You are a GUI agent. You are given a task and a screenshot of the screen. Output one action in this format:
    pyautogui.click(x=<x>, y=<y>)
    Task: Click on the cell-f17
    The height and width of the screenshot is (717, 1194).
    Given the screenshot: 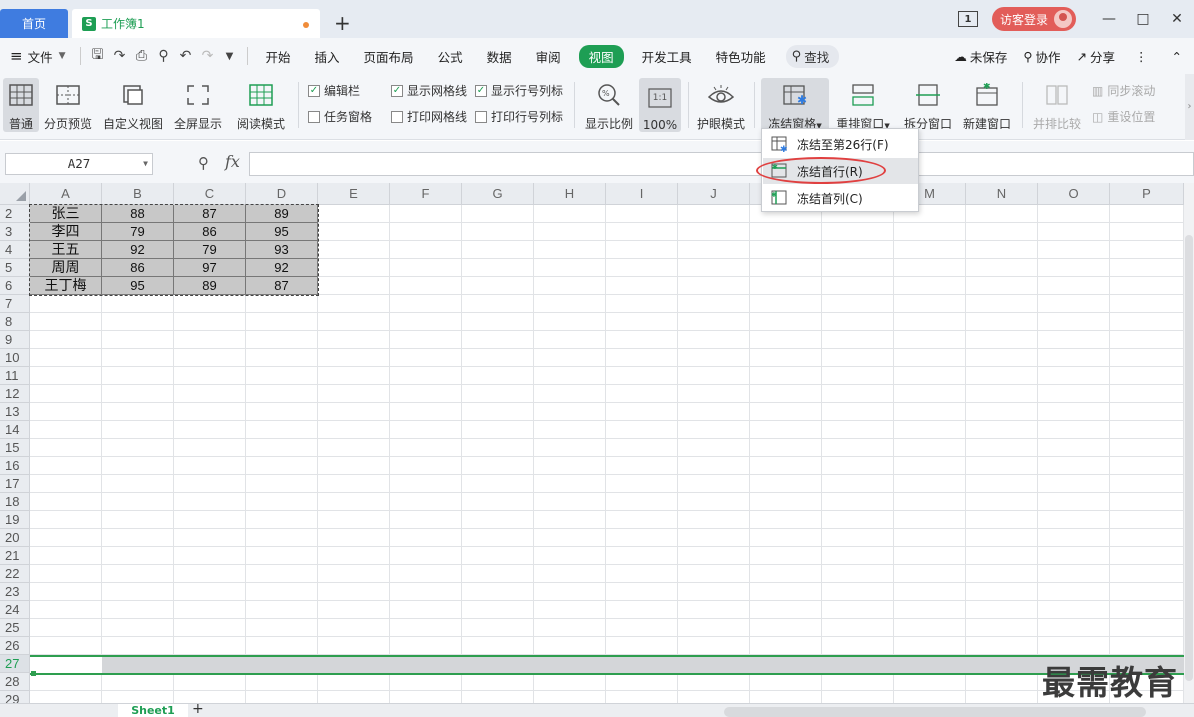 What is the action you would take?
    pyautogui.click(x=426, y=484)
    